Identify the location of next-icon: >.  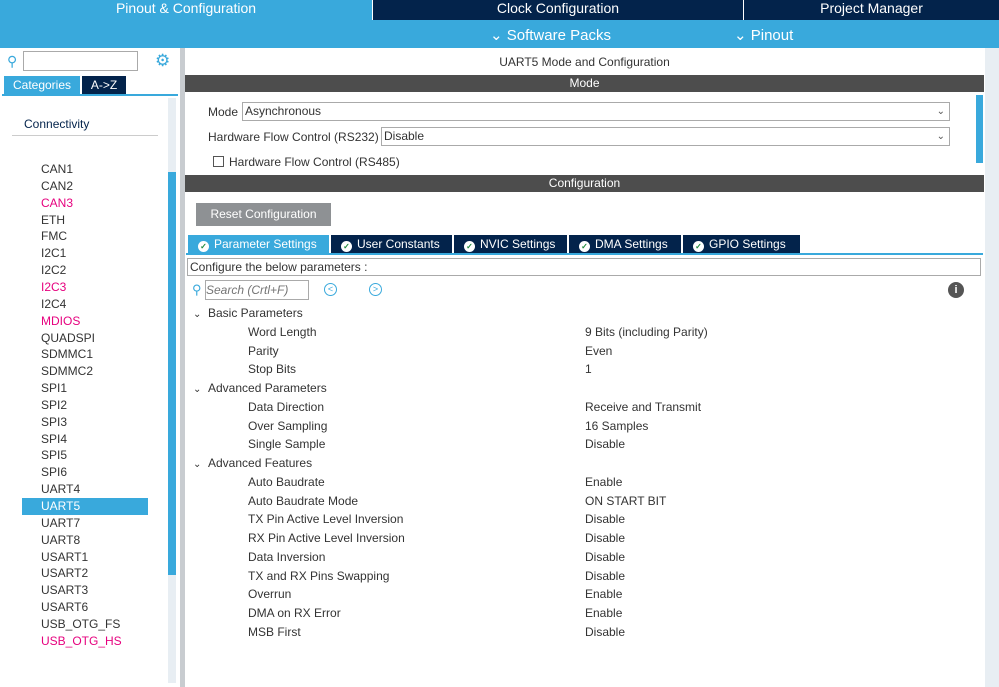
(375, 289).